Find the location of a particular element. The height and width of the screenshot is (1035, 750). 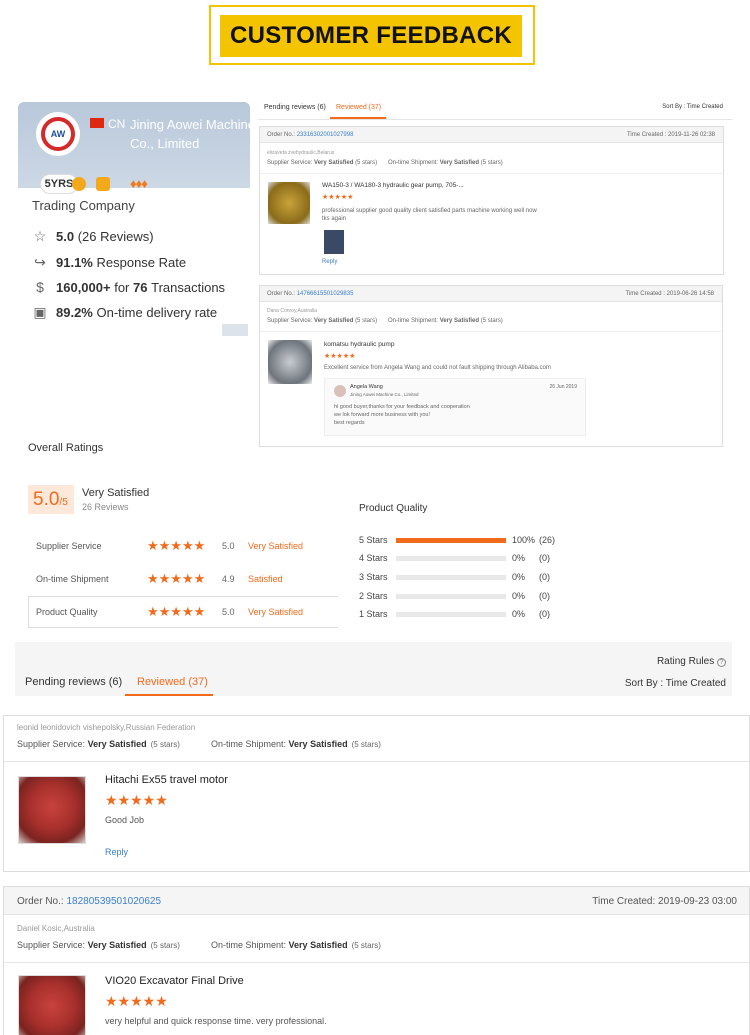

banner-title: CUSTOMER FEEDBACK is located at coordinates (371, 36).